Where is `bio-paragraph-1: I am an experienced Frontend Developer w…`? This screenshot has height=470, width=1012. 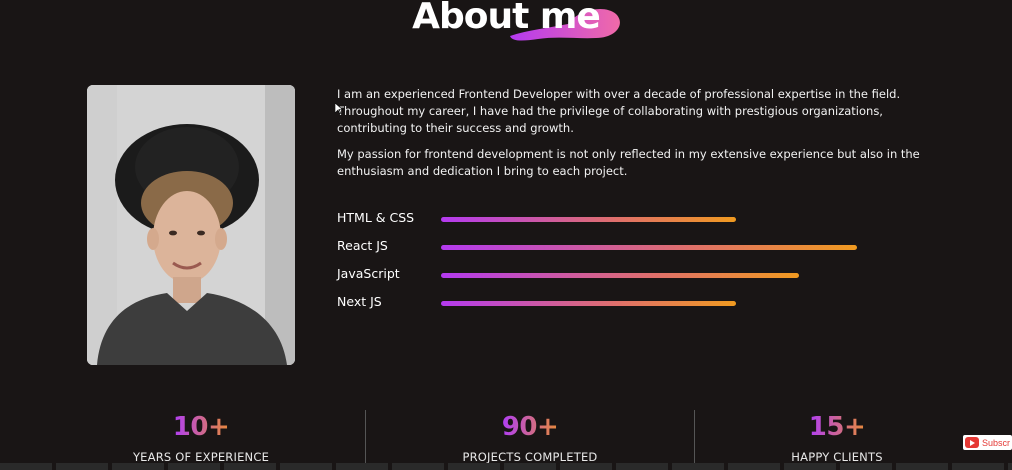 bio-paragraph-1: I am an experienced Frontend Developer w… is located at coordinates (619, 111).